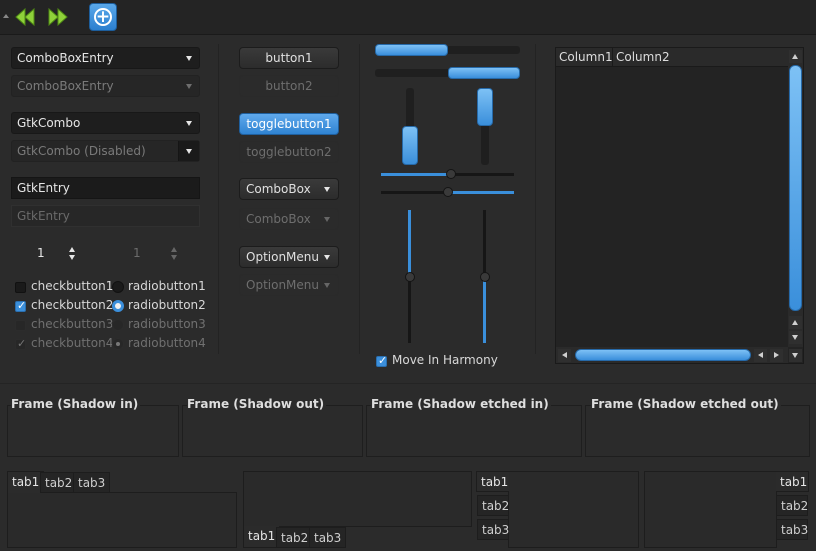 Image resolution: width=816 pixels, height=551 pixels. Describe the element at coordinates (697, 431) in the screenshot. I see `frame-shadow-etched-out` at that location.